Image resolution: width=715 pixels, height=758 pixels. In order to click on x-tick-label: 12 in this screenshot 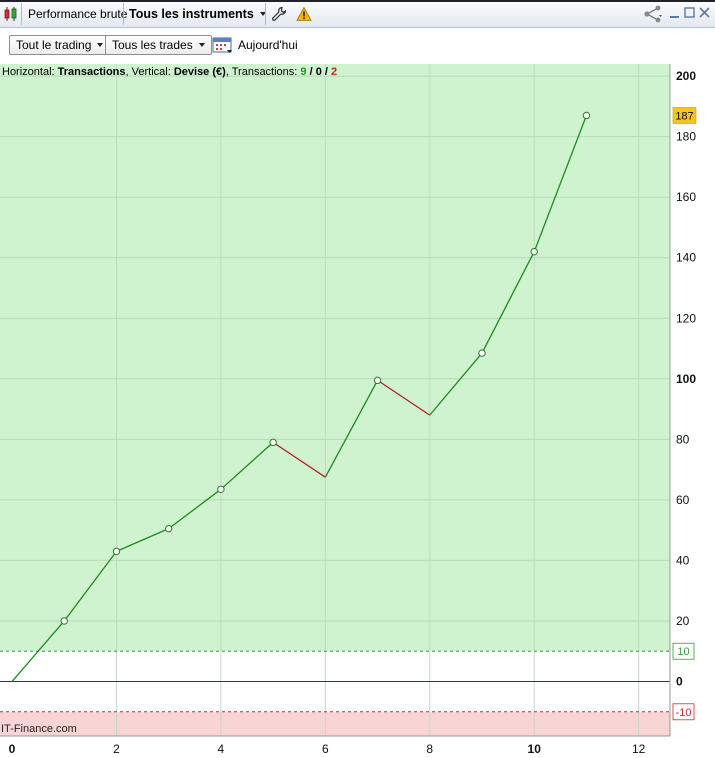, I will do `click(639, 749)`.